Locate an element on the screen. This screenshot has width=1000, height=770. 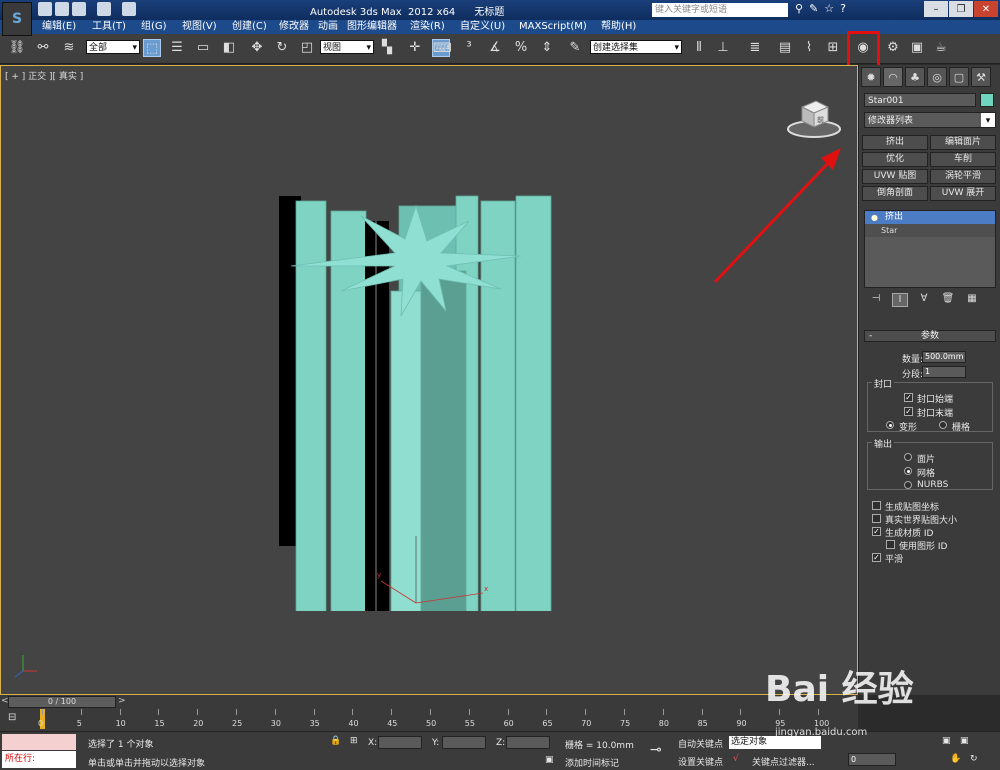
smooth-checkbox: ✓ is located at coordinates (876, 557).